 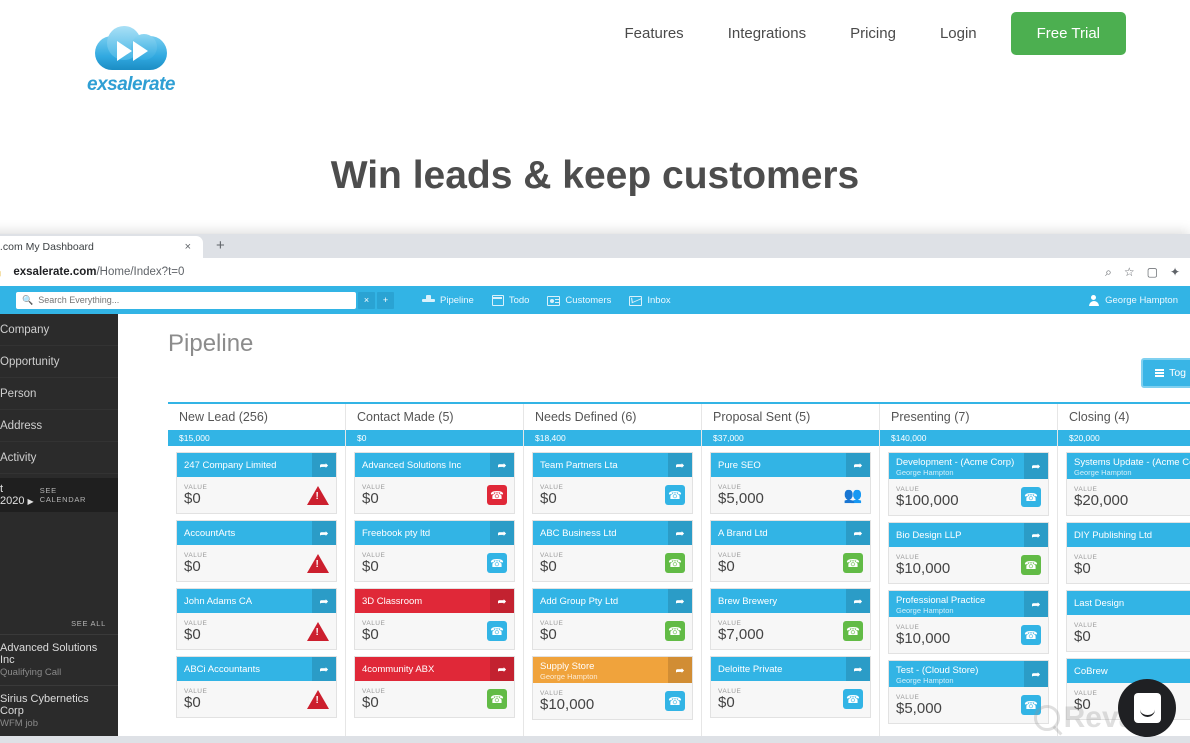 I want to click on free-trial-button: Free Trial, so click(x=1068, y=33).